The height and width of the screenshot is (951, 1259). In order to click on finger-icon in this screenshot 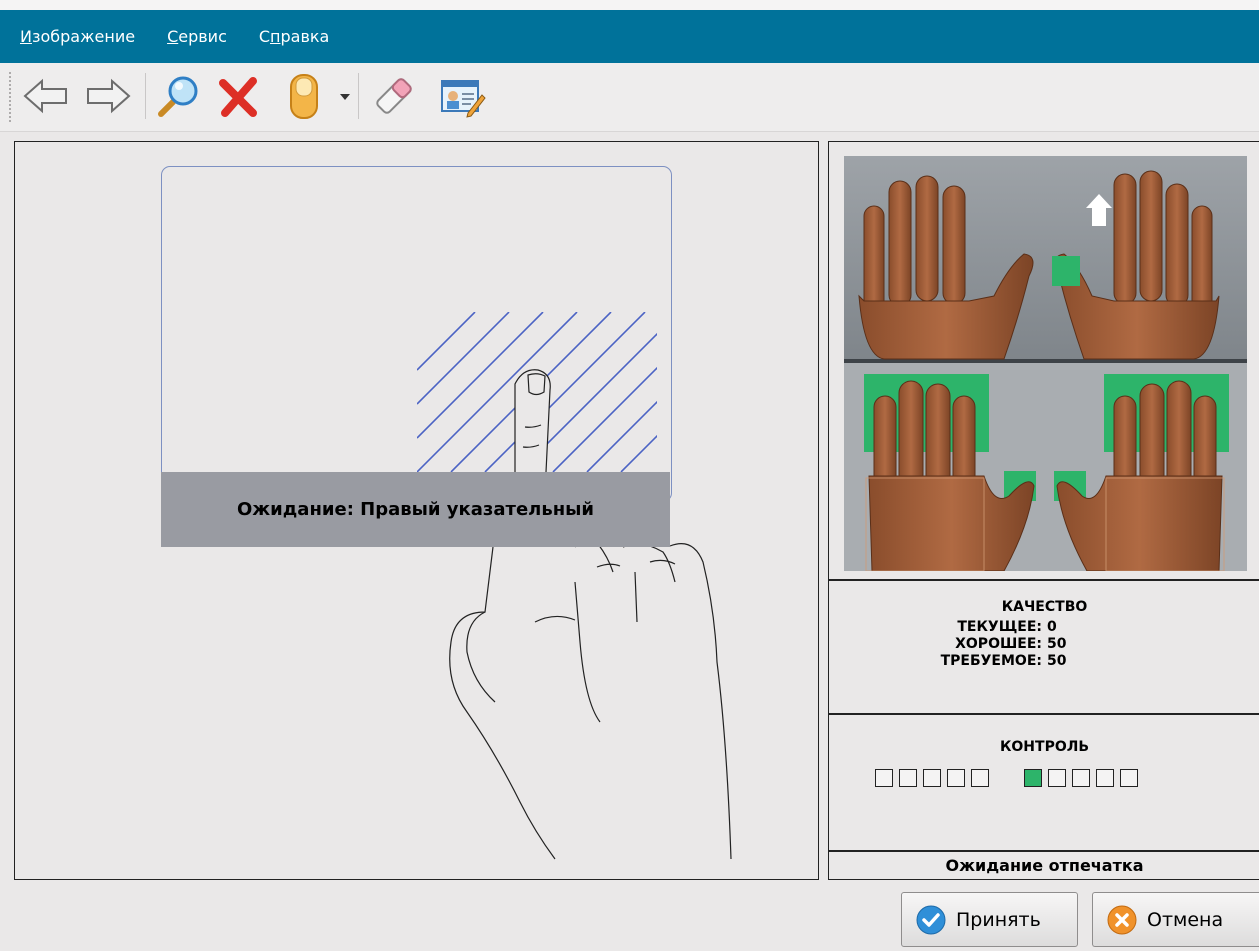, I will do `click(304, 96)`.